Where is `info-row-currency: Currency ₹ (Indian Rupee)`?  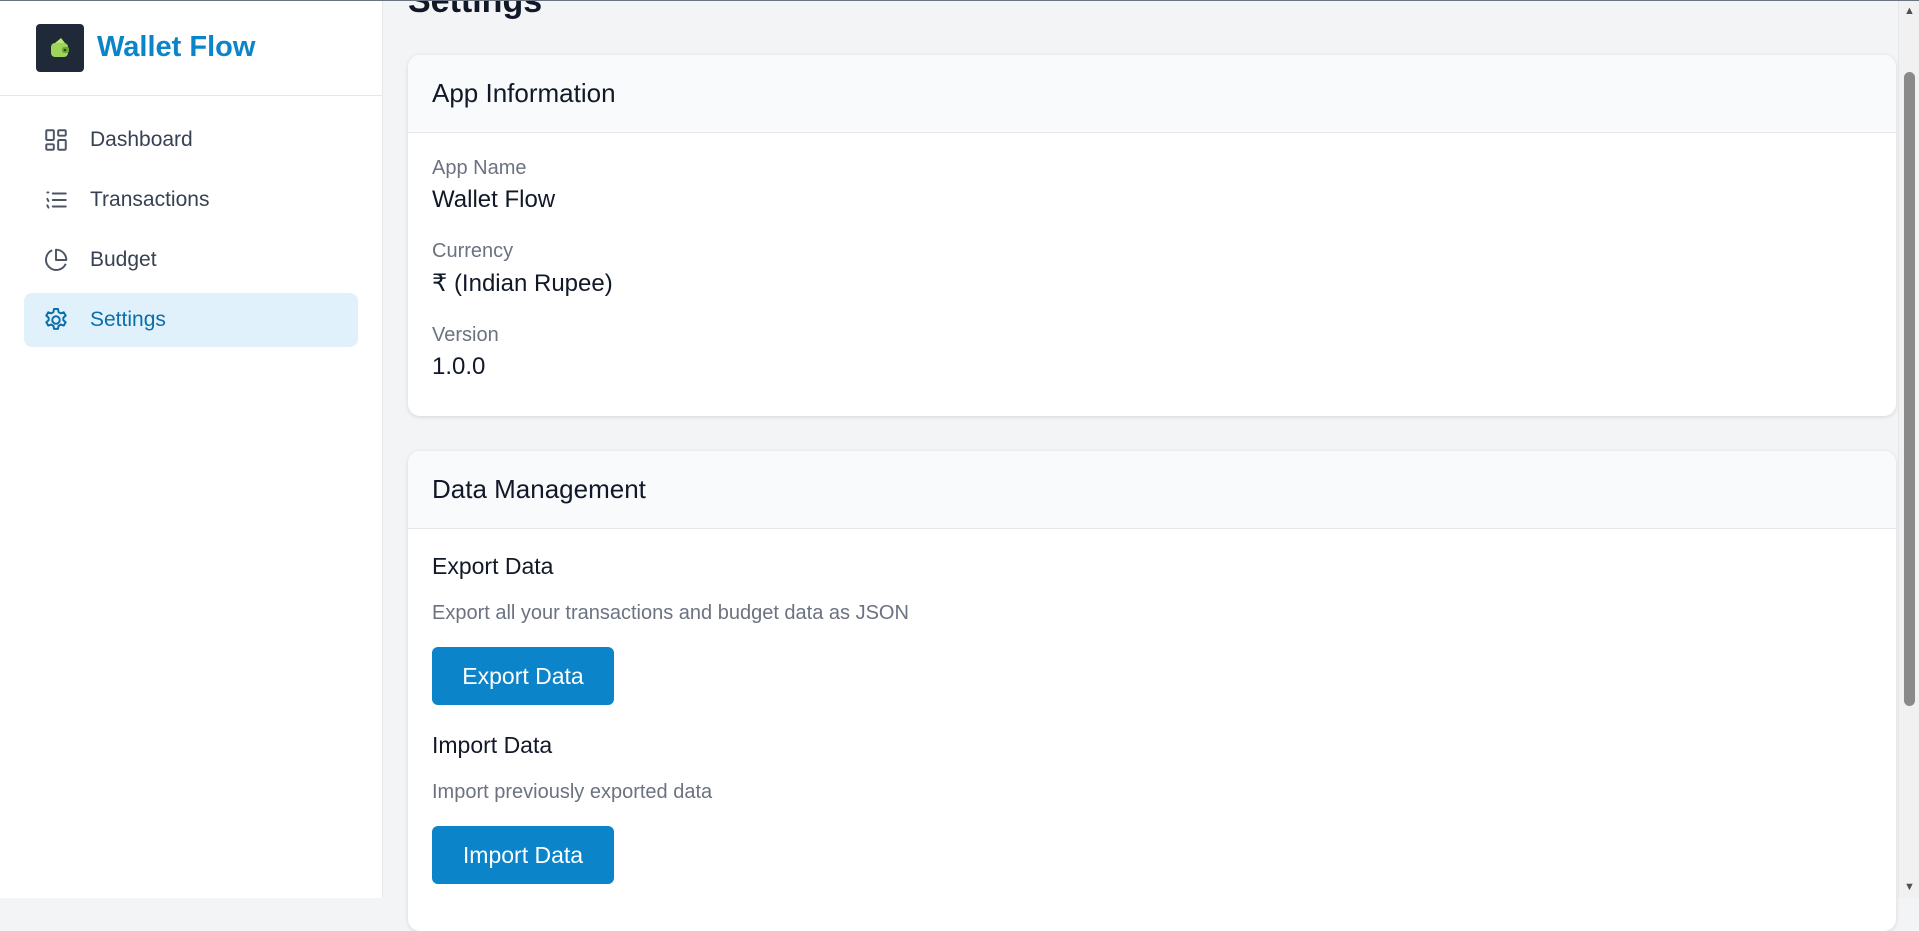
info-row-currency: Currency ₹ (Indian Rupee) is located at coordinates (1152, 269).